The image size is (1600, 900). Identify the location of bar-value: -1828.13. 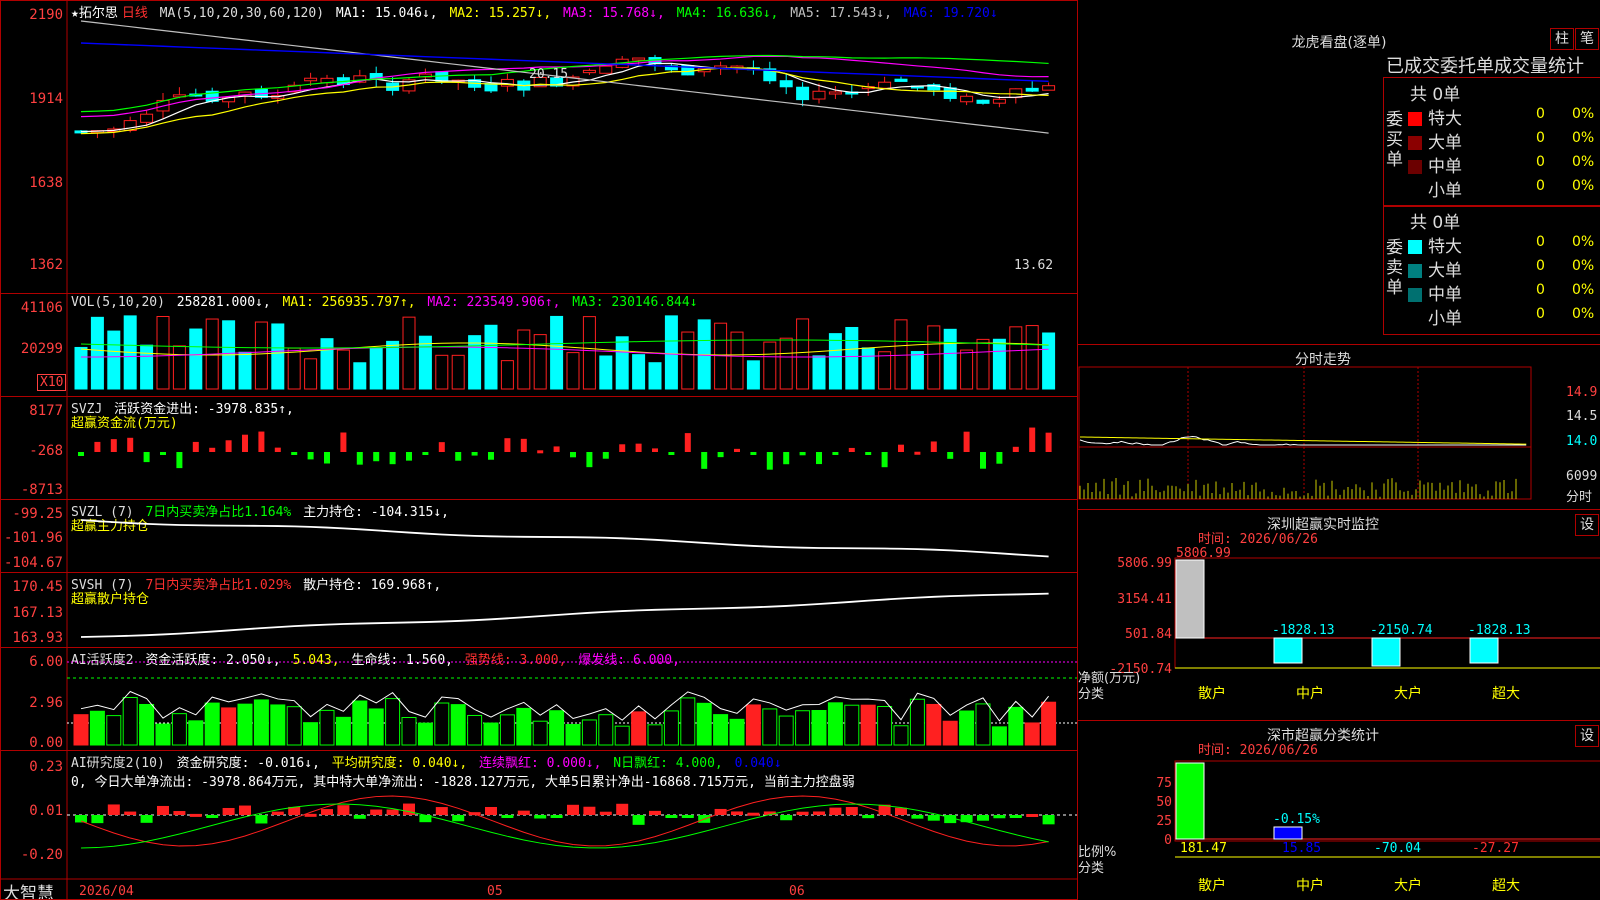
(1303, 630).